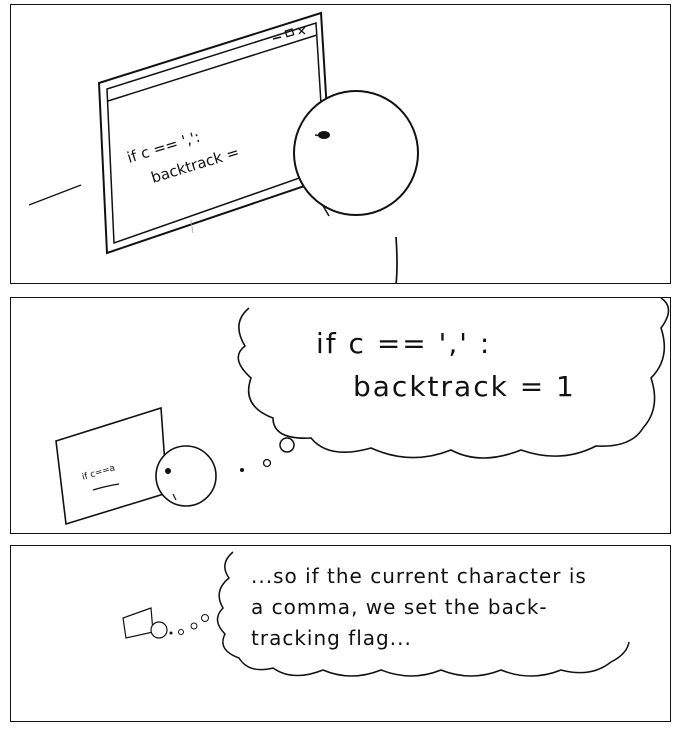 The width and height of the screenshot is (682, 734). Describe the element at coordinates (55, 195) in the screenshot. I see `floor-line` at that location.